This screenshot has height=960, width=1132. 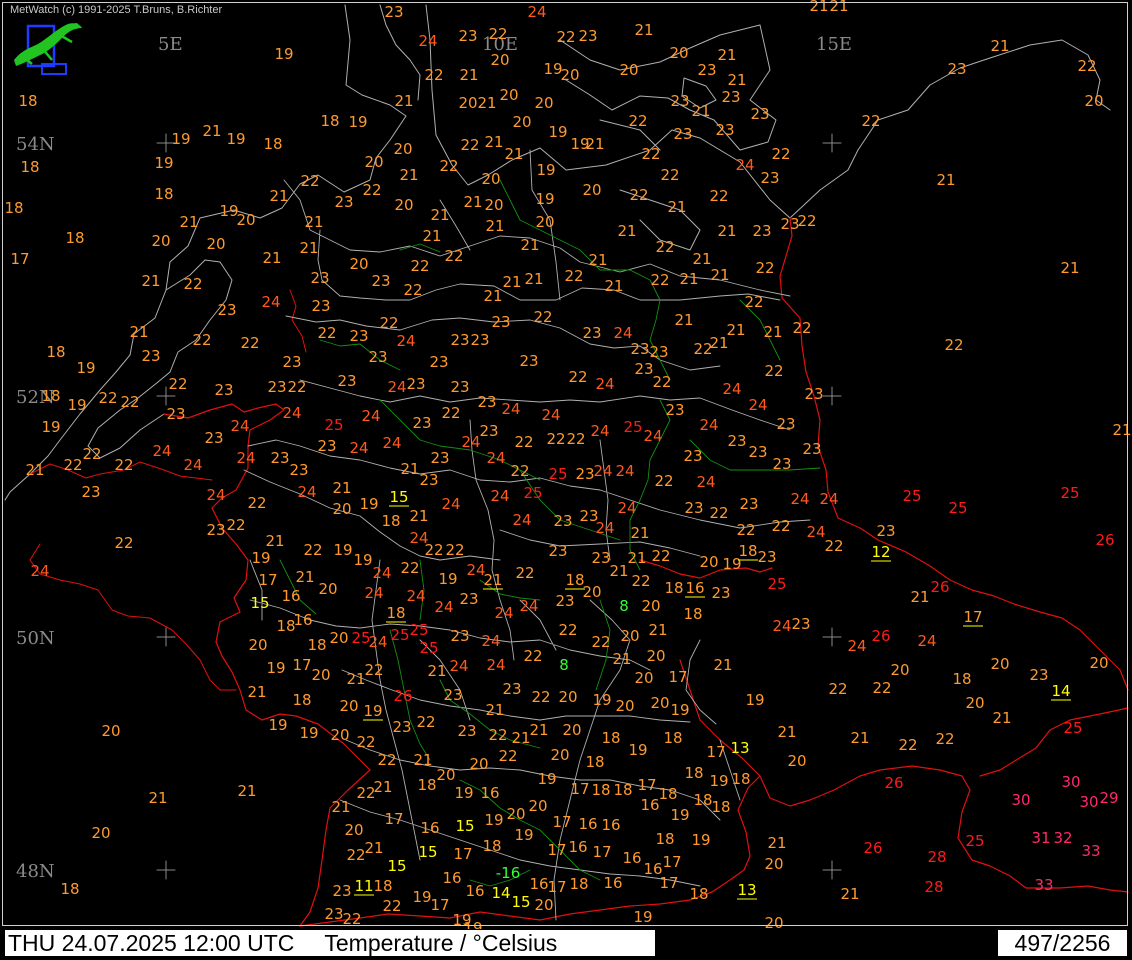 I want to click on temperature-obs: 32, so click(x=1062, y=838).